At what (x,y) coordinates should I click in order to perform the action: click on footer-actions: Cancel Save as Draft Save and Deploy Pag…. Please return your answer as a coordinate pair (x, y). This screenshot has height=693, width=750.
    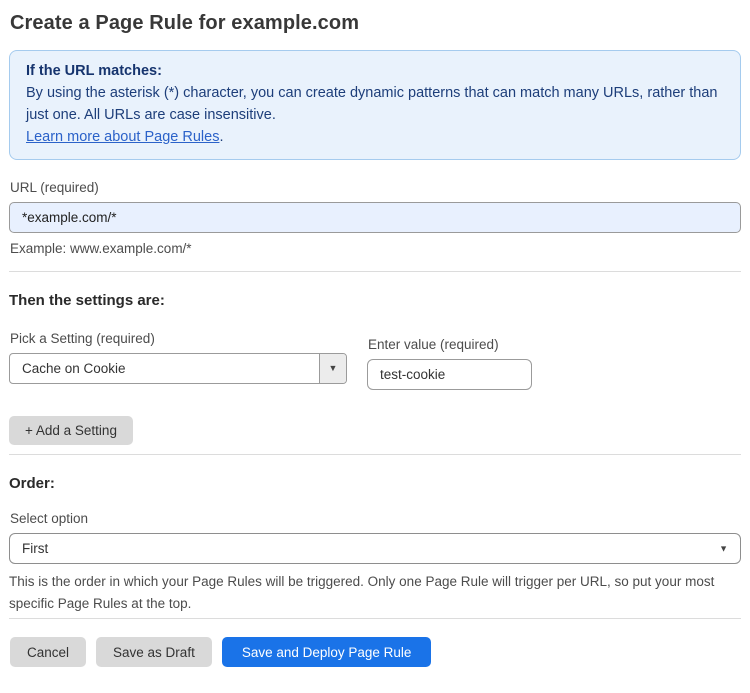
    Looking at the image, I should click on (375, 652).